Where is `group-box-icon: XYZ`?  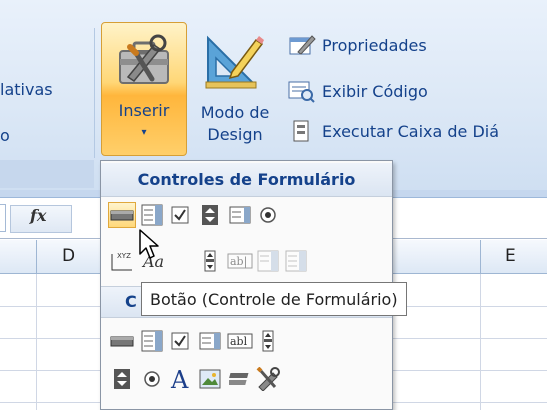
group-box-icon: XYZ is located at coordinates (121, 261).